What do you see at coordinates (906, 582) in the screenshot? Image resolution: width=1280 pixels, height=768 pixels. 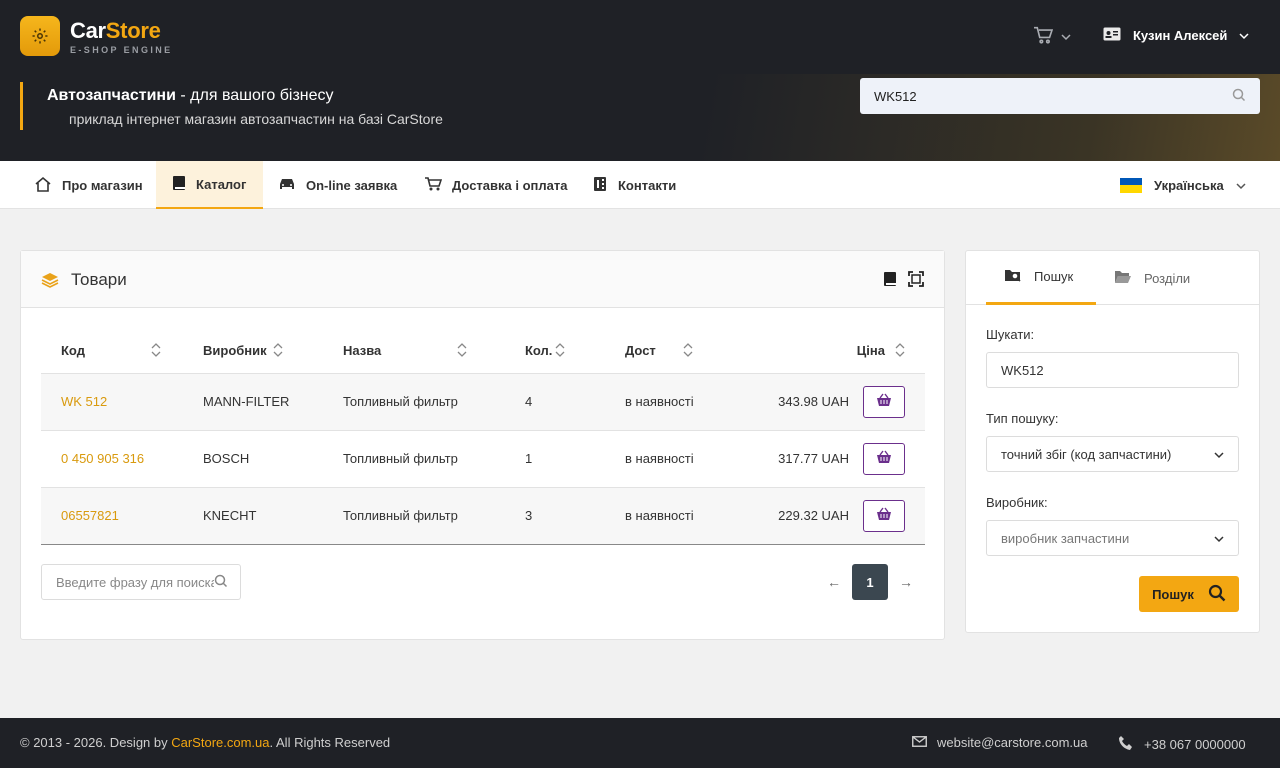 I see `pager-next-button: →` at bounding box center [906, 582].